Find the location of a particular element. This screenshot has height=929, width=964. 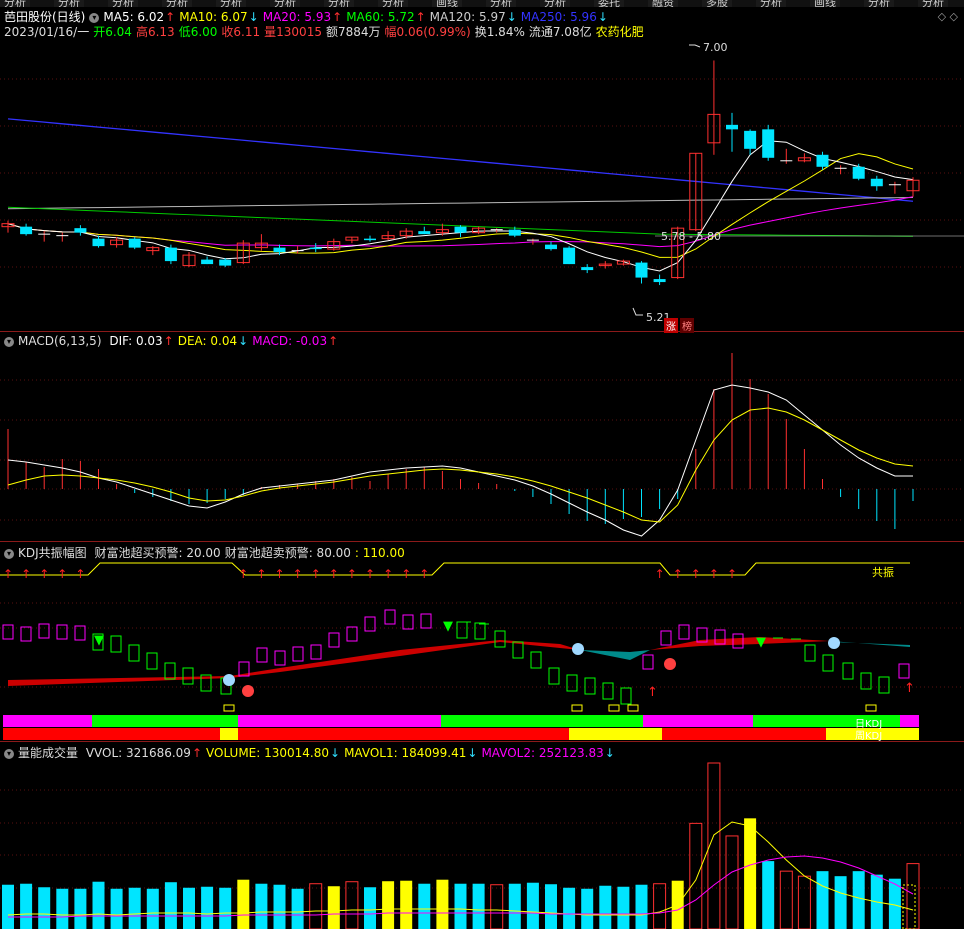

menu-item: 委托 is located at coordinates (609, 3).